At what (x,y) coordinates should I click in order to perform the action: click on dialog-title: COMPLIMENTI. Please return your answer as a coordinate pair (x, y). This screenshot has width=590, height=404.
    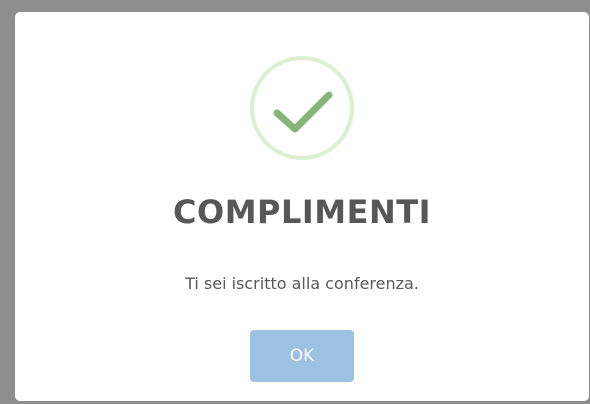
    Looking at the image, I should click on (302, 212).